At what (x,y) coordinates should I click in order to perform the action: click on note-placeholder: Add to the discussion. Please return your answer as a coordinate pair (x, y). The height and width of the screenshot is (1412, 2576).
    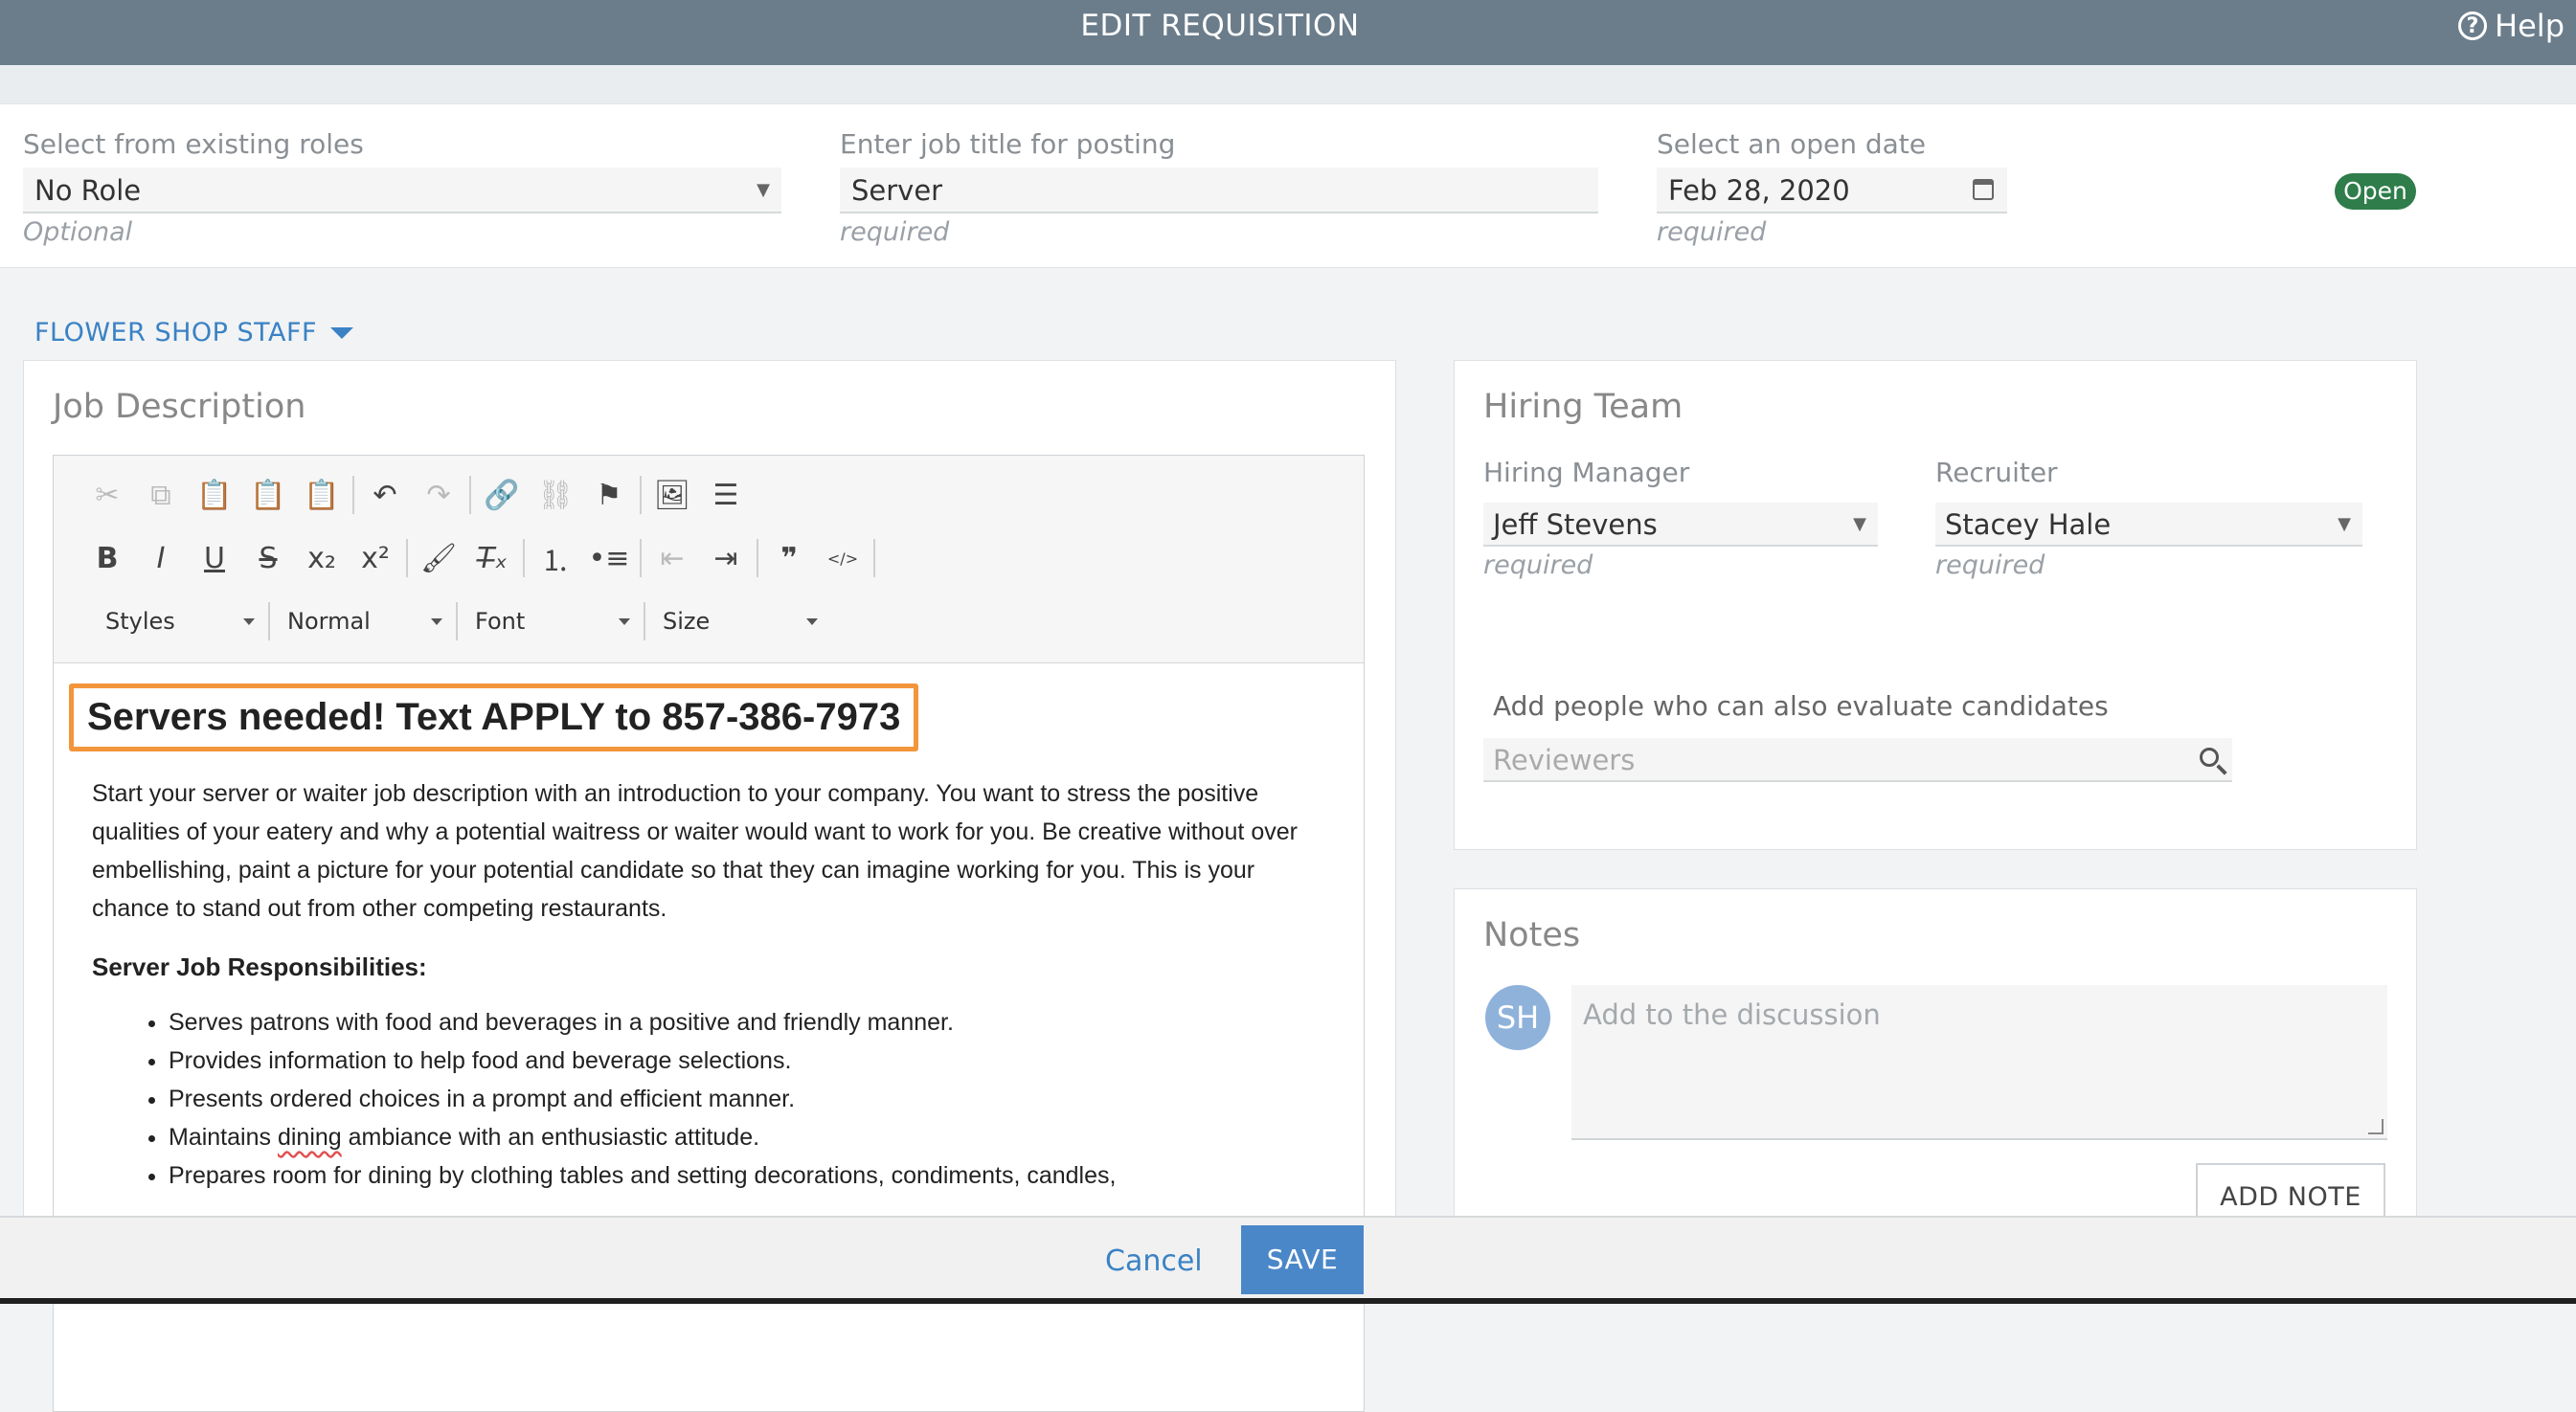
    Looking at the image, I should click on (1732, 1015).